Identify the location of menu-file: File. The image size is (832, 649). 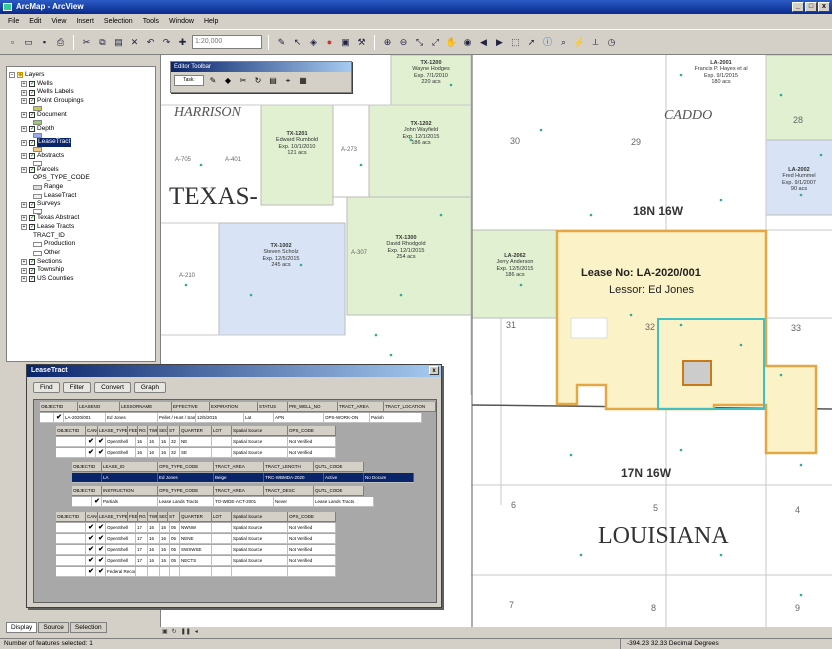
(13, 21).